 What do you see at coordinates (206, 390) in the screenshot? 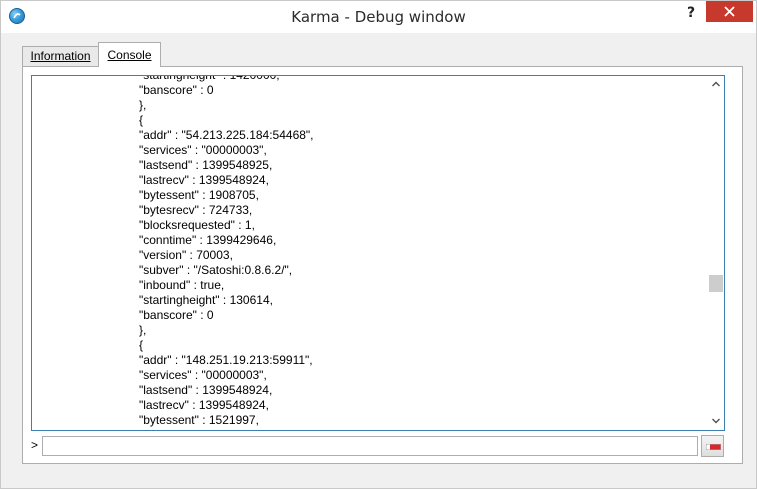
I see `console-line: "lastsend" : 1399548924,` at bounding box center [206, 390].